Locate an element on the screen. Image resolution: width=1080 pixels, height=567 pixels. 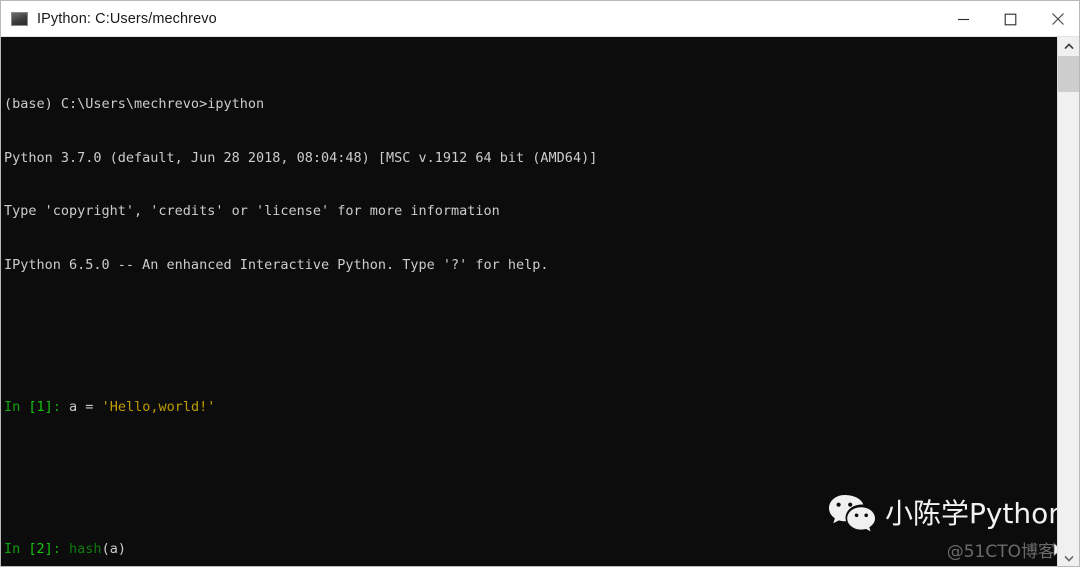
cell-2-arguments: (a) is located at coordinates (113, 549).